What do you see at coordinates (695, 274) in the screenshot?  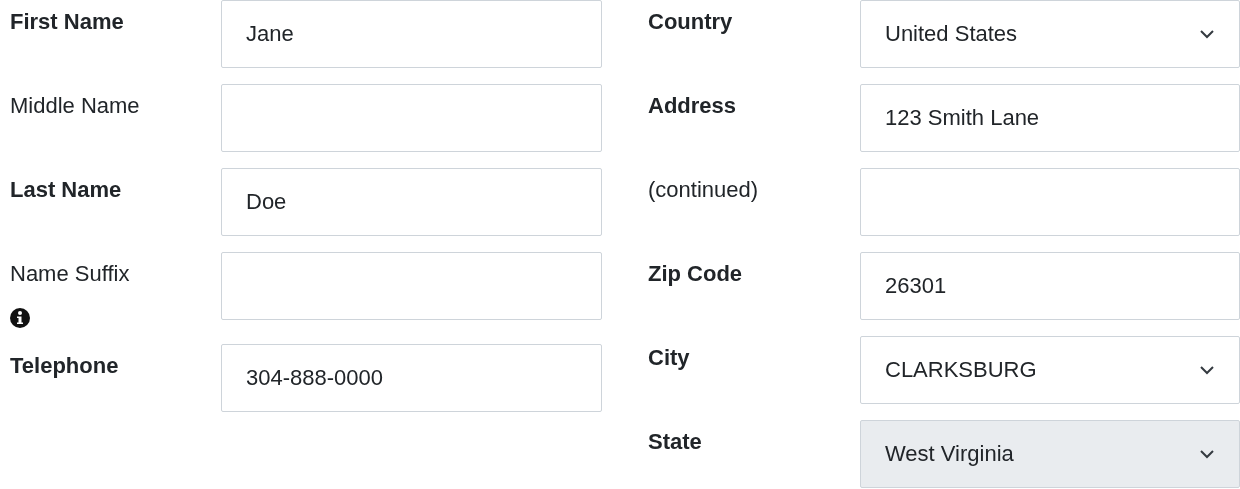 I see `field-label: Zip Code` at bounding box center [695, 274].